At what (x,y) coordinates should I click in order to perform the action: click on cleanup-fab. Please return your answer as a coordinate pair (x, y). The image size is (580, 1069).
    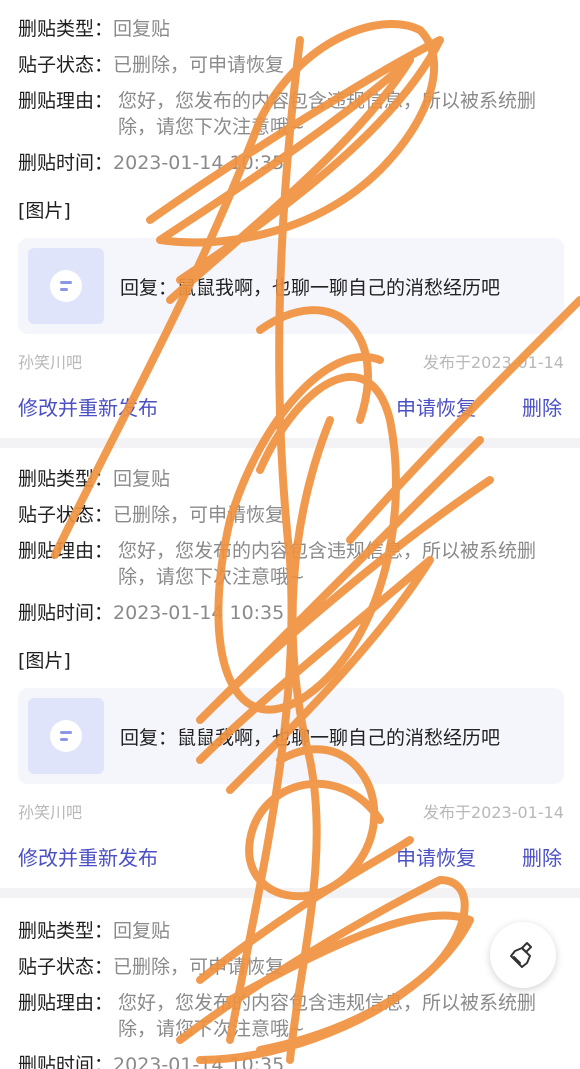
    Looking at the image, I should click on (523, 955).